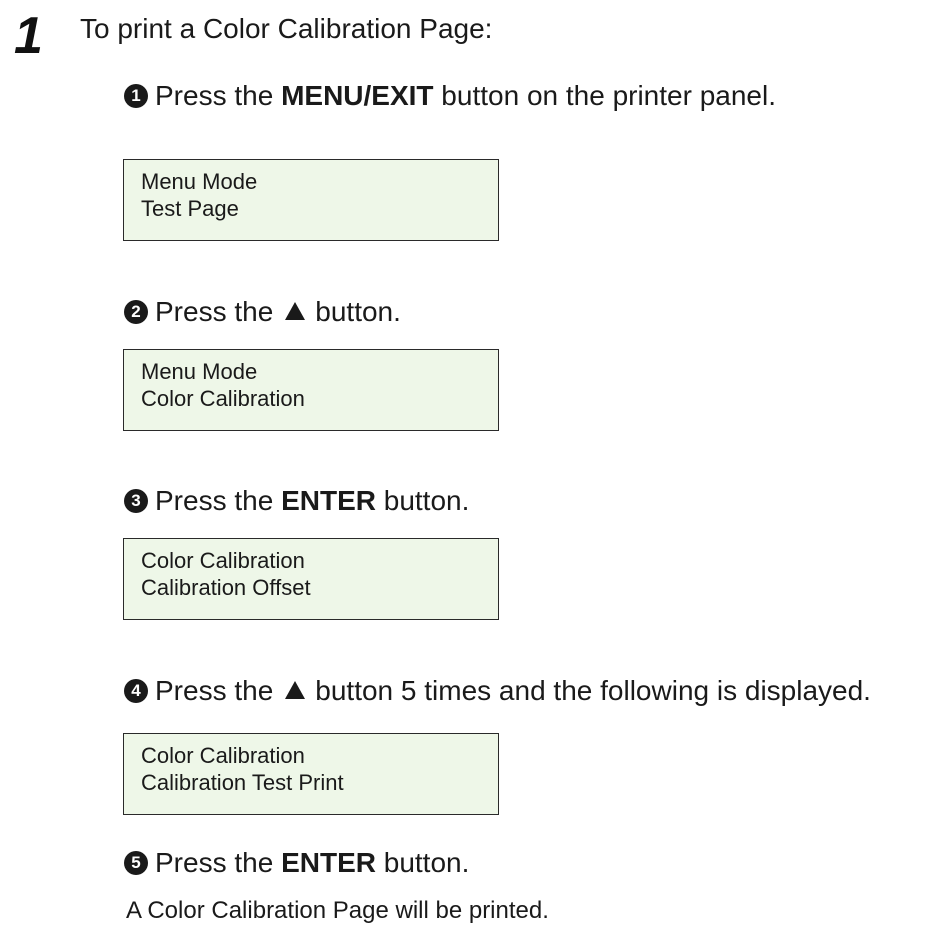 The image size is (951, 946). What do you see at coordinates (218, 95) in the screenshot?
I see `substep-1-text-before: Press the` at bounding box center [218, 95].